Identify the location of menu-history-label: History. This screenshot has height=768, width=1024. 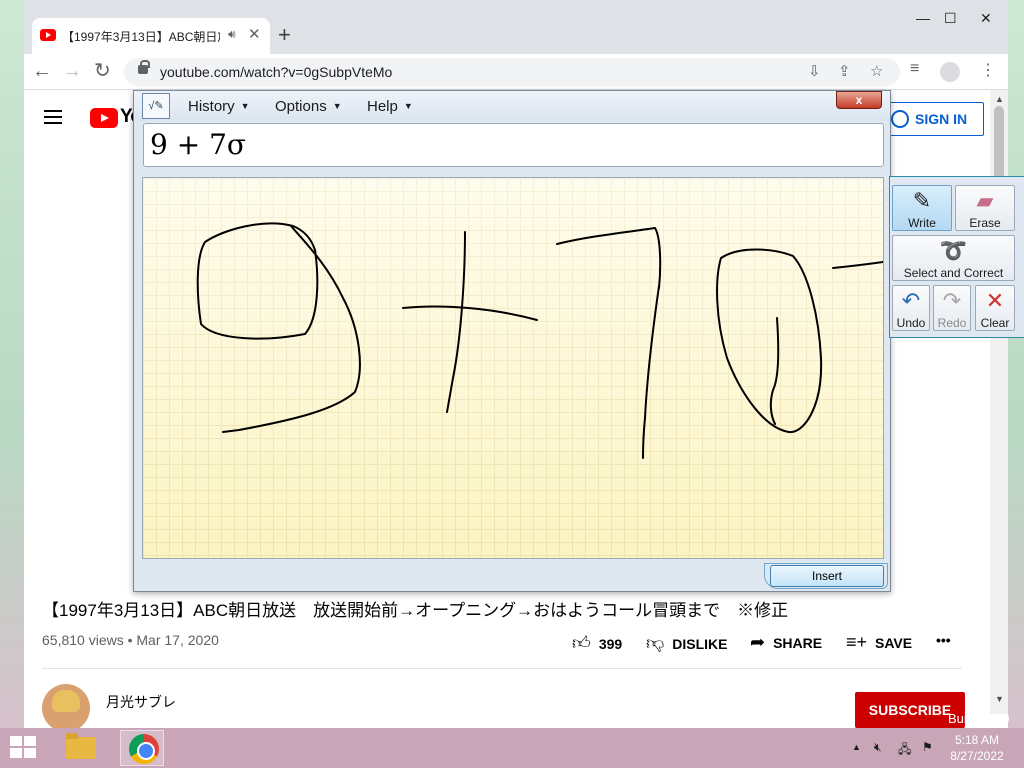
(211, 106).